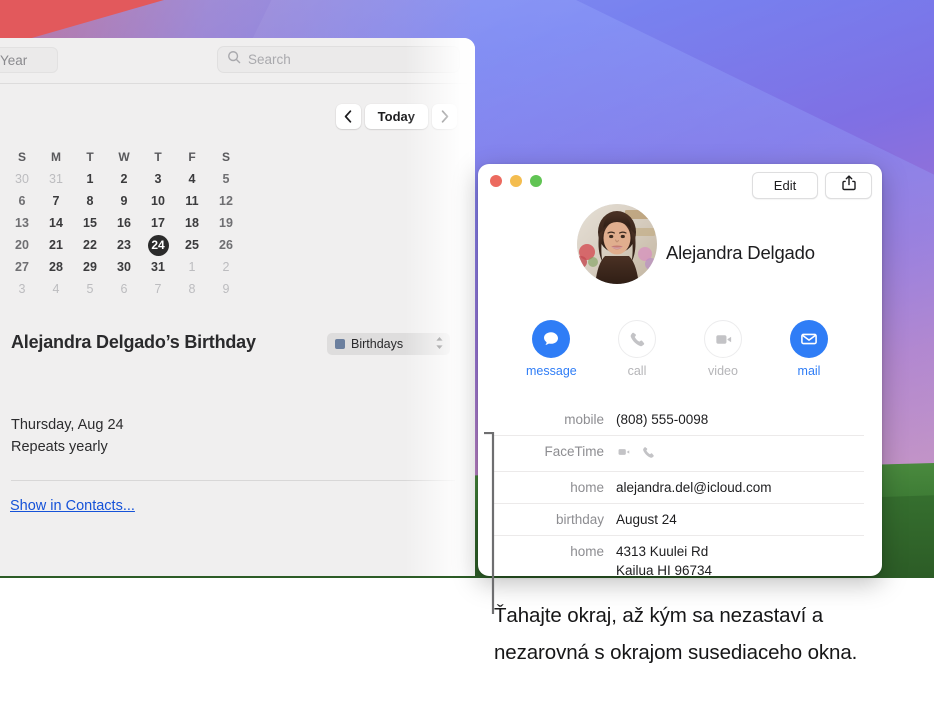  I want to click on weekday-header: S, so click(21, 157).